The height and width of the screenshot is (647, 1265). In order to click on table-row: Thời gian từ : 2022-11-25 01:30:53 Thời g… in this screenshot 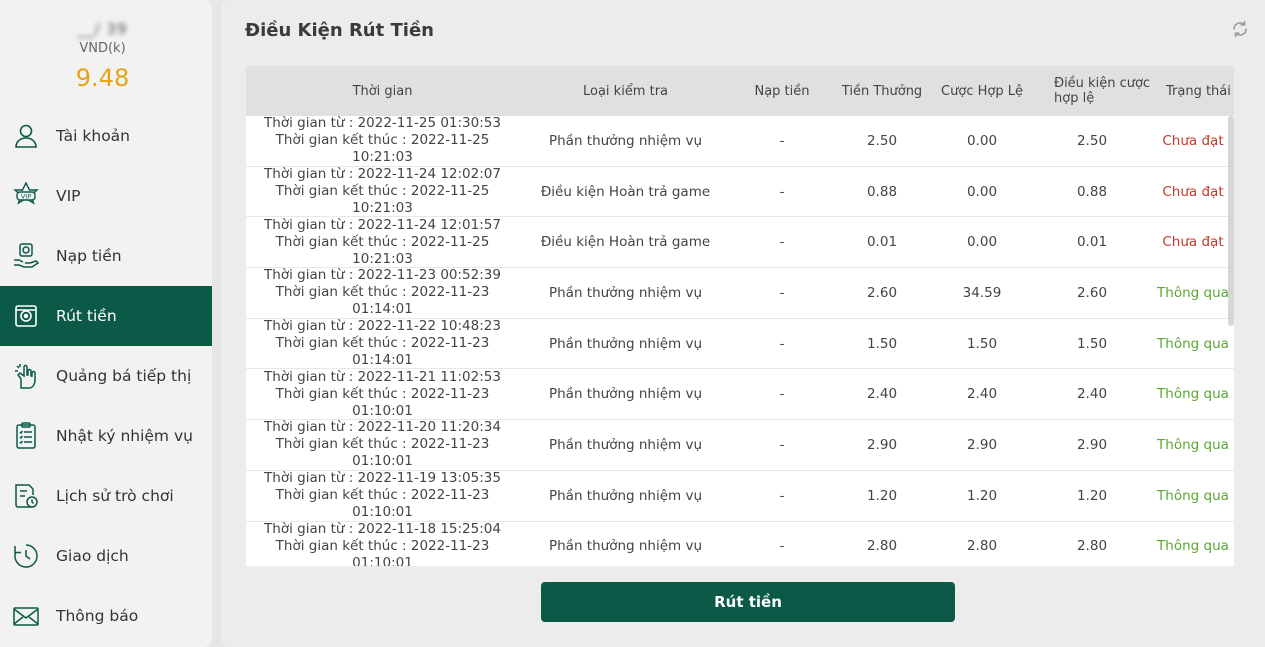, I will do `click(740, 141)`.